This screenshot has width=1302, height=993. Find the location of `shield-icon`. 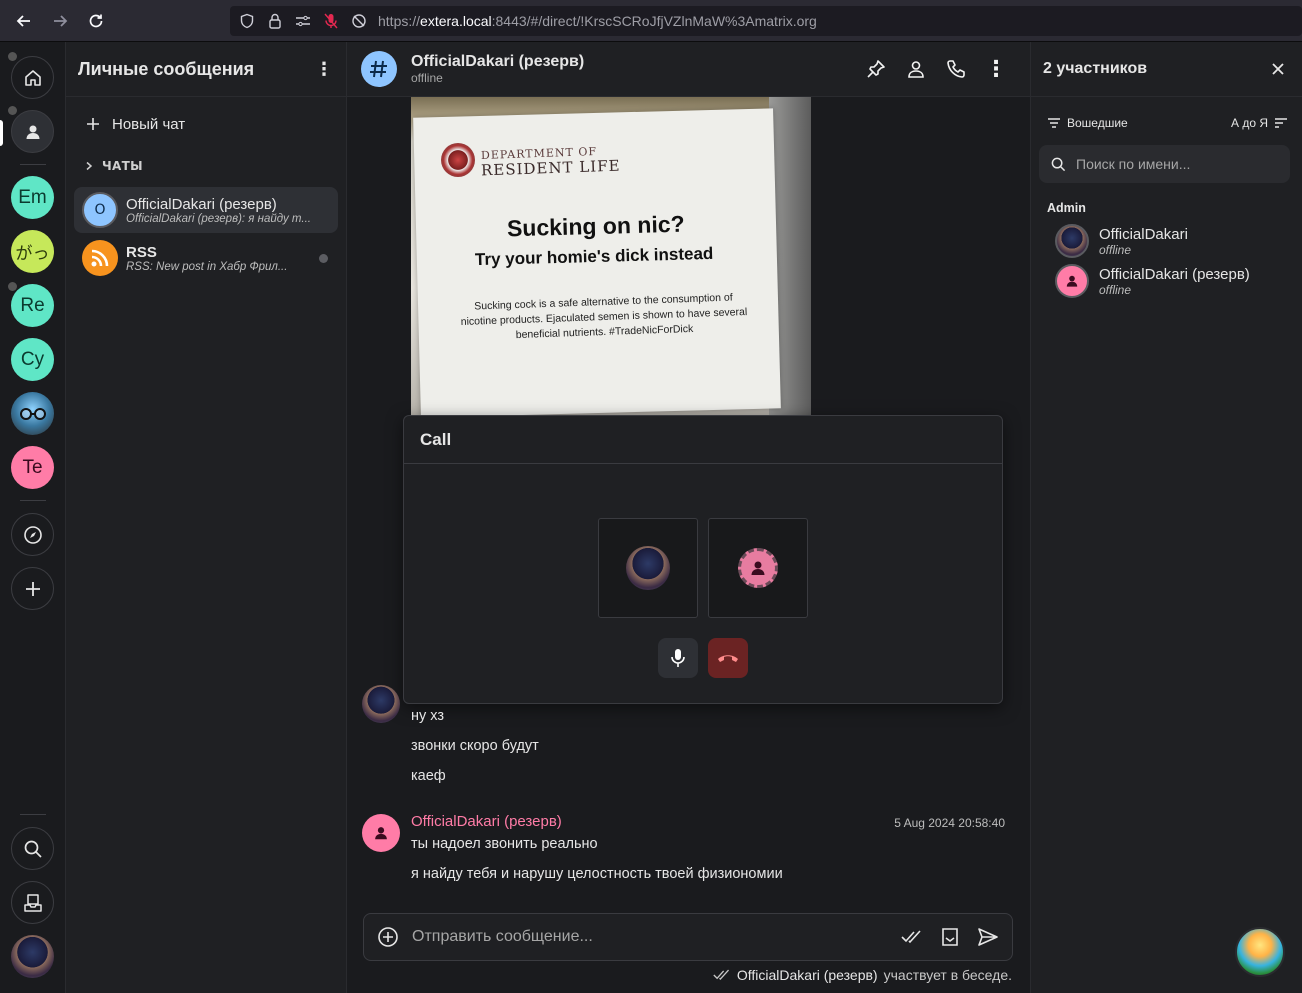

shield-icon is located at coordinates (247, 21).